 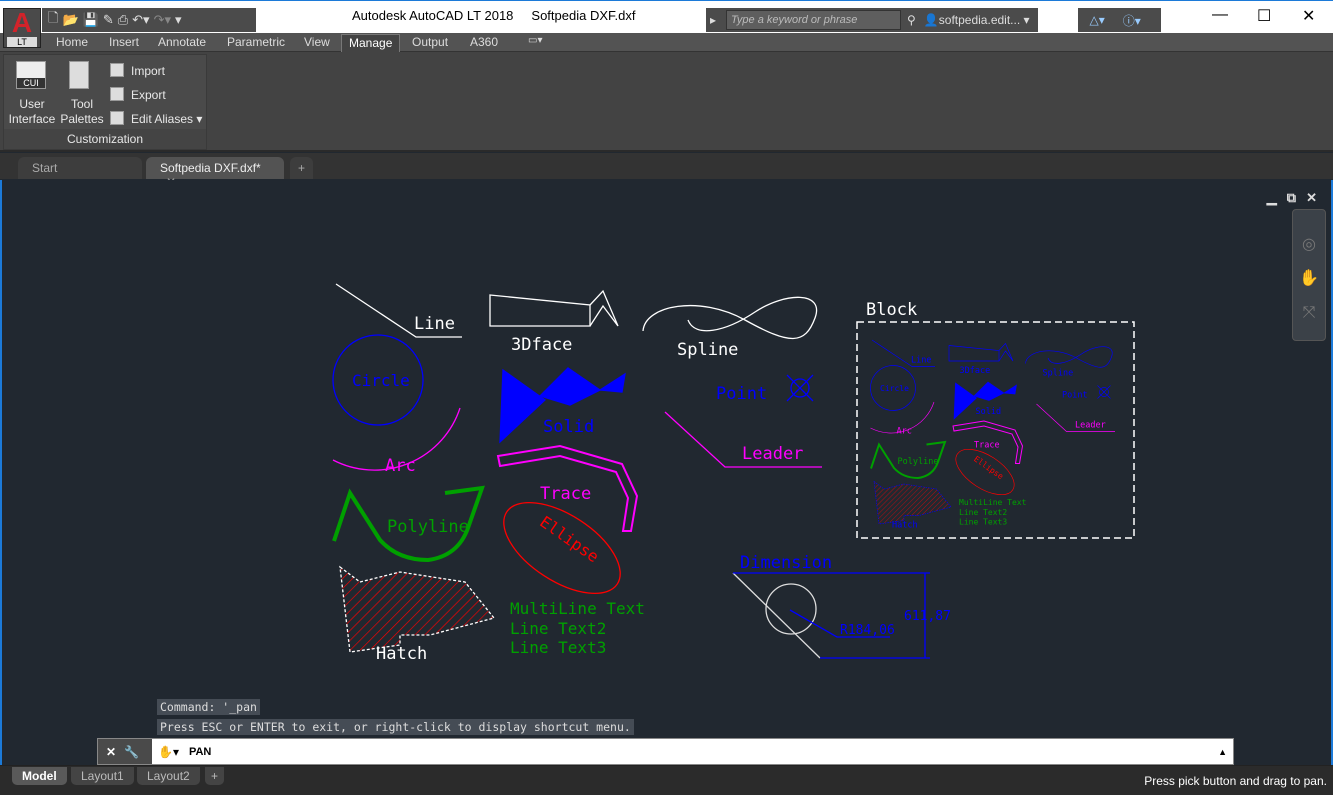 What do you see at coordinates (215, 776) in the screenshot?
I see `add-layout-button: +` at bounding box center [215, 776].